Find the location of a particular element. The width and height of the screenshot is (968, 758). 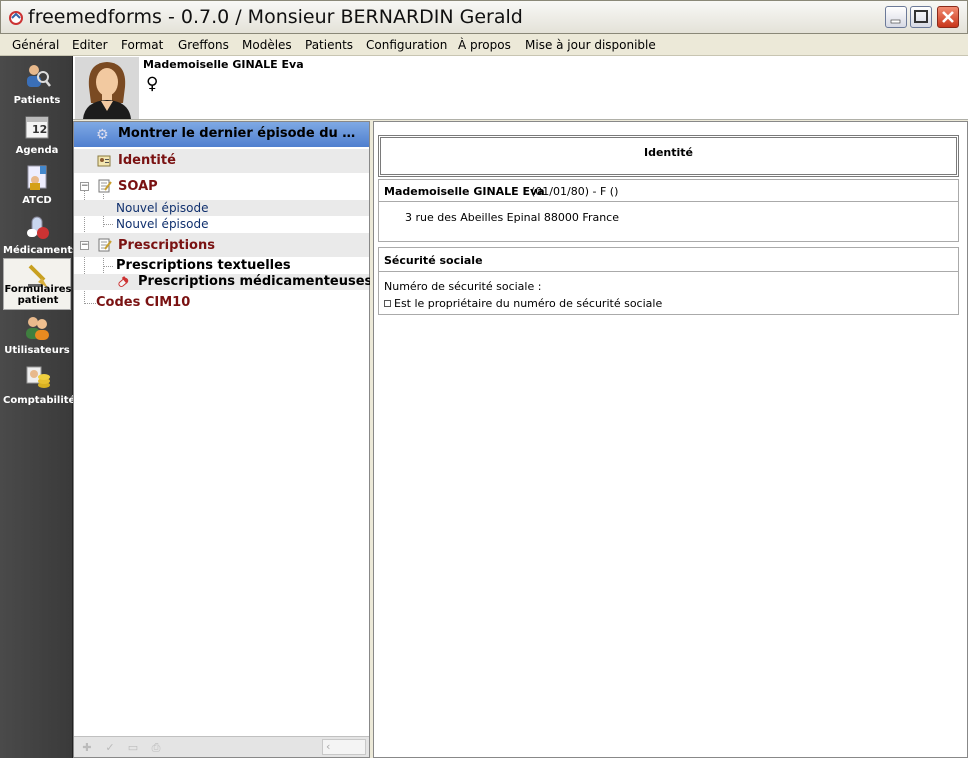

tree-item-soap: − SOAP is located at coordinates (221, 186).